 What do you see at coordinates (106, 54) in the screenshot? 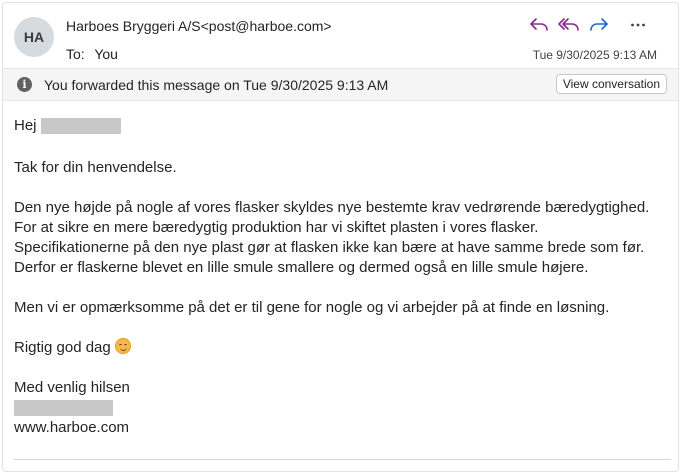
I see `to-recipient: You` at bounding box center [106, 54].